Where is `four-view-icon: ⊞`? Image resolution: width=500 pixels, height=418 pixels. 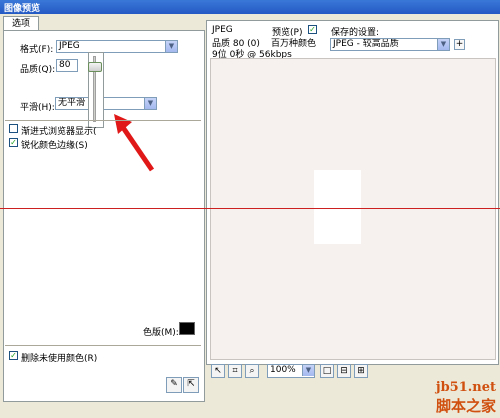 four-view-icon: ⊞ is located at coordinates (361, 371).